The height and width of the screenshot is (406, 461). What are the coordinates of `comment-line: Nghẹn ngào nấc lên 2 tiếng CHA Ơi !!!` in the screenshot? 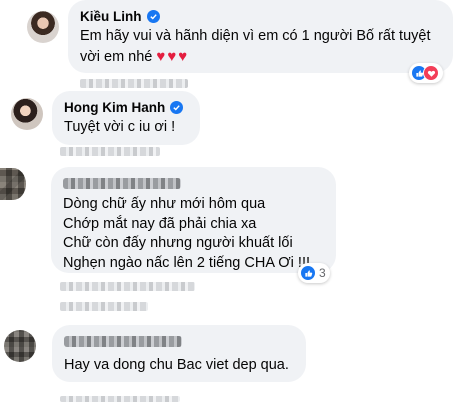 It's located at (187, 262).